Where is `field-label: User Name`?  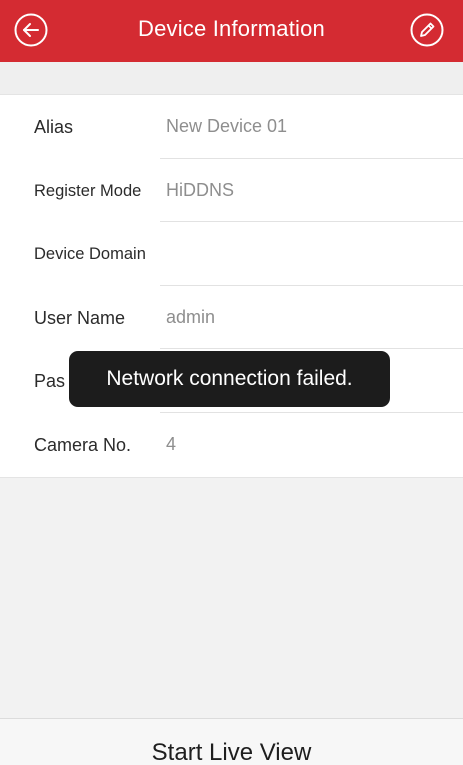 field-label: User Name is located at coordinates (80, 317).